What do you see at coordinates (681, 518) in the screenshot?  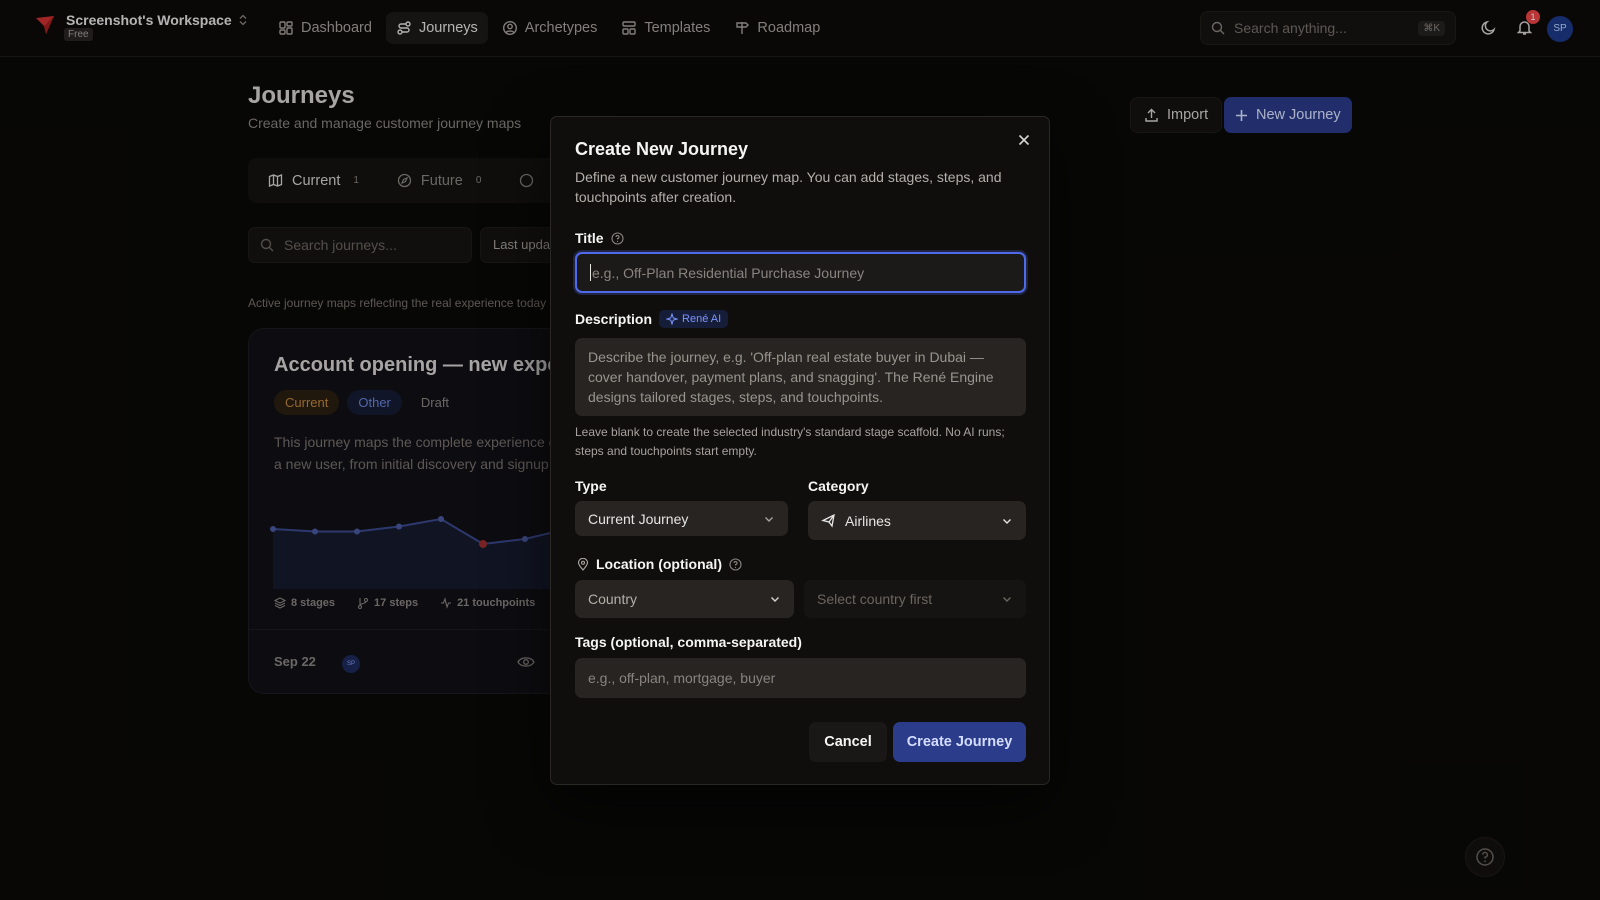 I see `type-select: Current Journey` at bounding box center [681, 518].